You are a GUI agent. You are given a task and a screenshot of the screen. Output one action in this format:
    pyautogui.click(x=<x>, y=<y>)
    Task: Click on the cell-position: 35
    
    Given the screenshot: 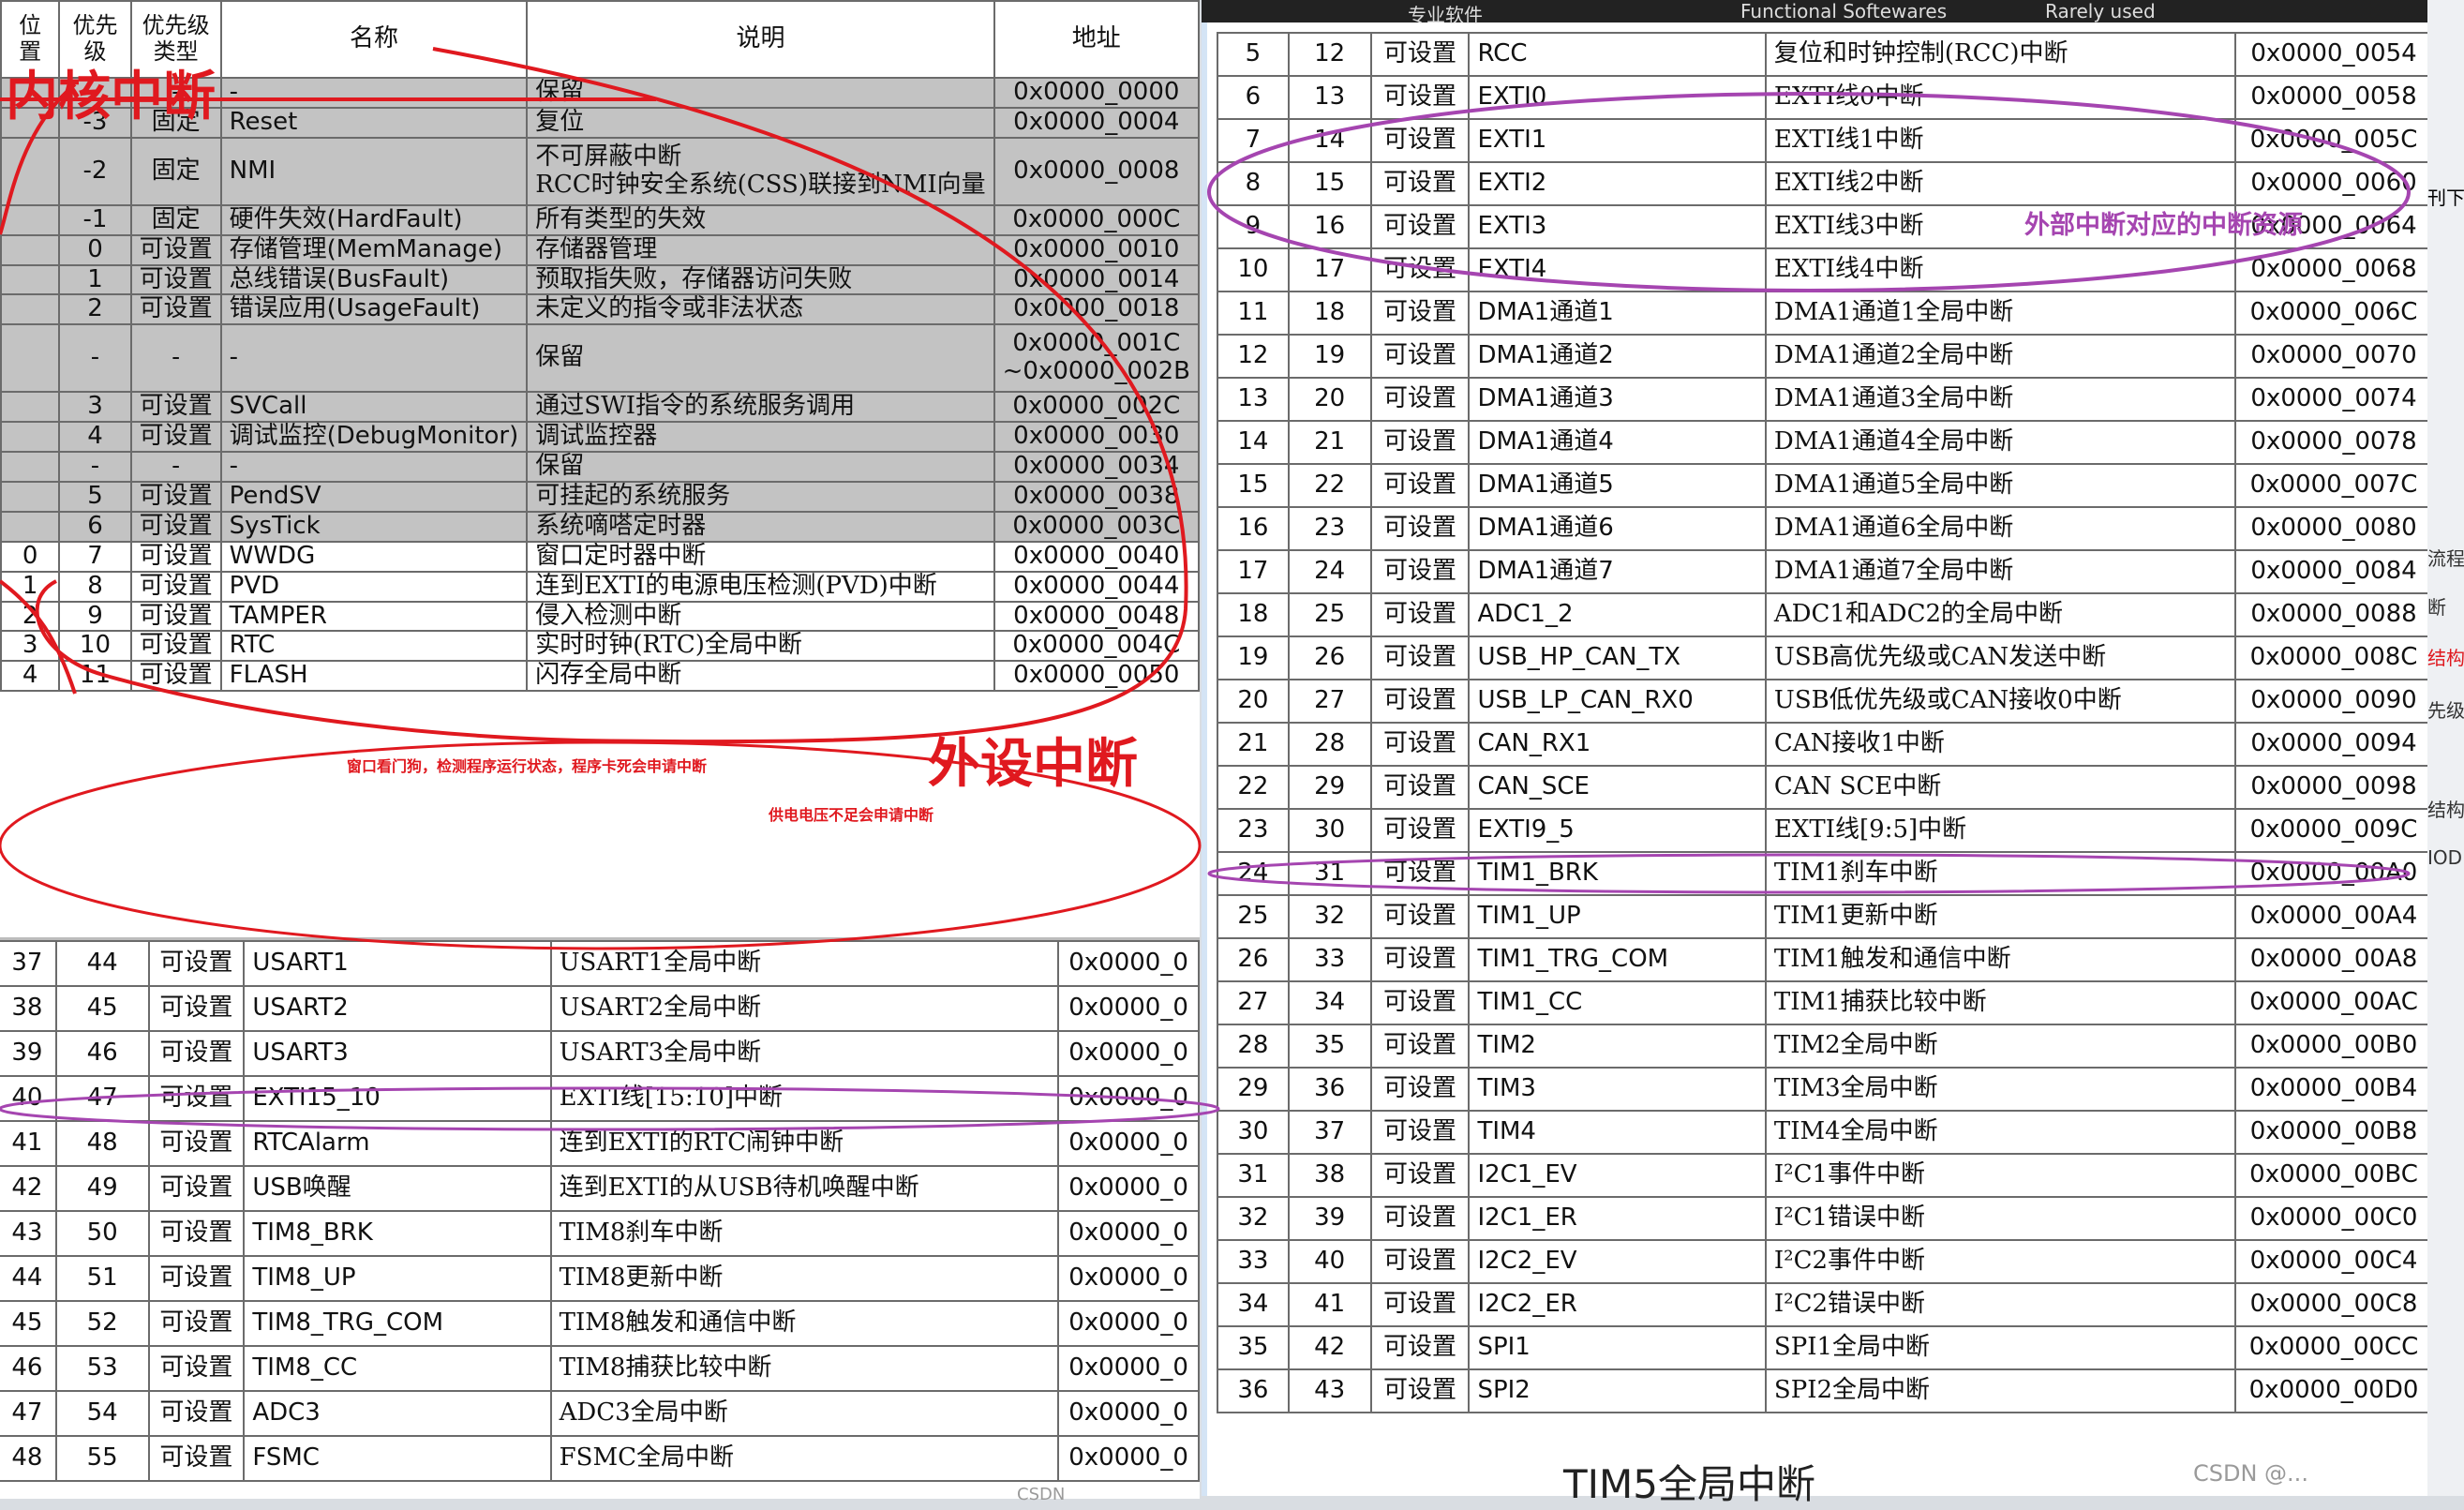 What is the action you would take?
    pyautogui.click(x=1254, y=1347)
    